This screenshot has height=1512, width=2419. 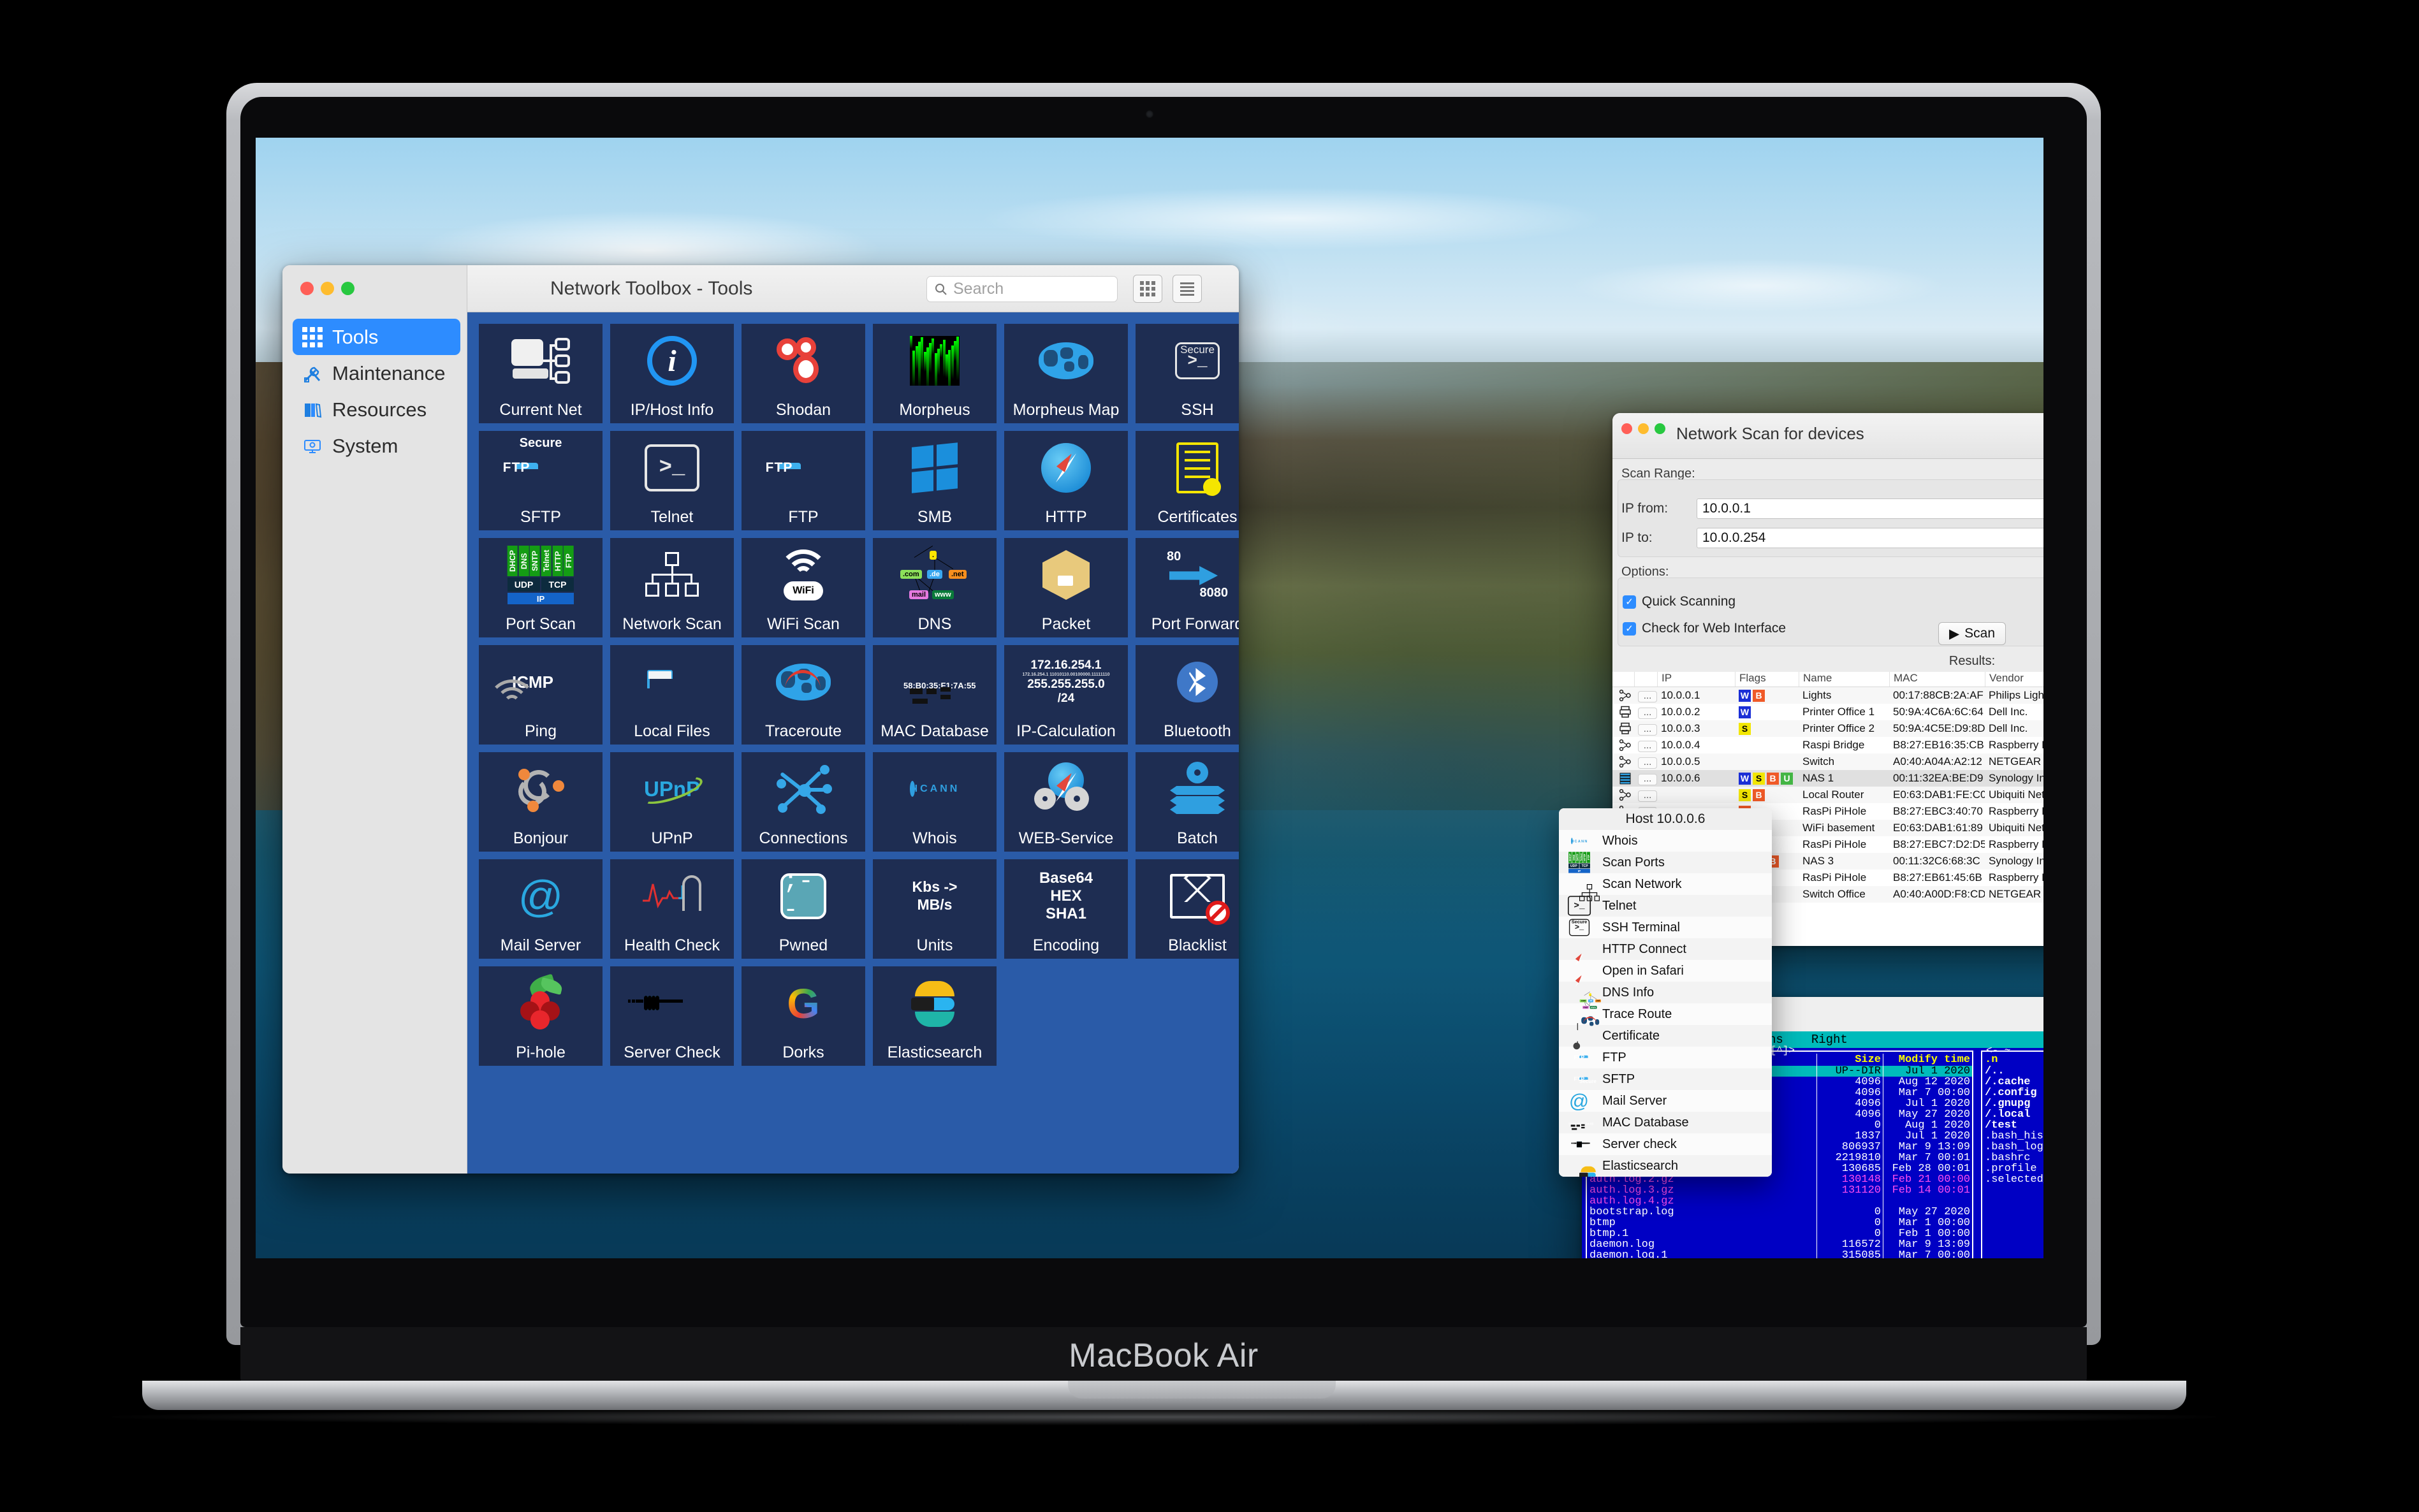 I want to click on tool-tile-telnet: >_ Telnet, so click(x=672, y=481).